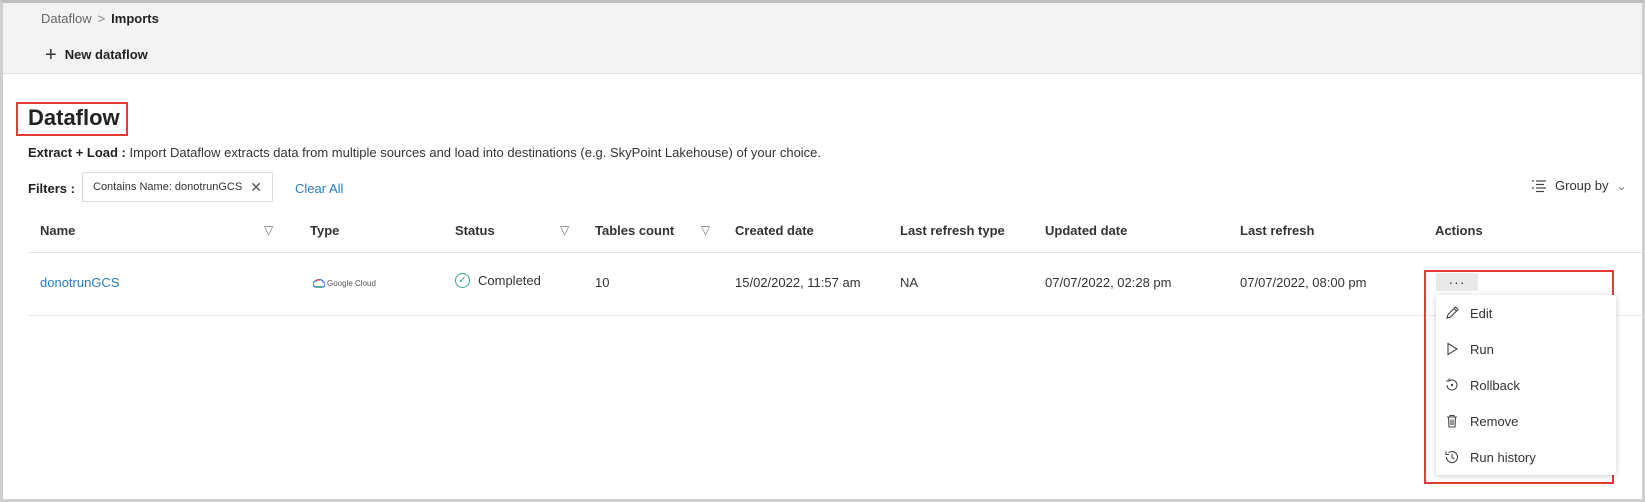 This screenshot has width=1645, height=502. I want to click on menu-item-rollback: Rollback, so click(1482, 385).